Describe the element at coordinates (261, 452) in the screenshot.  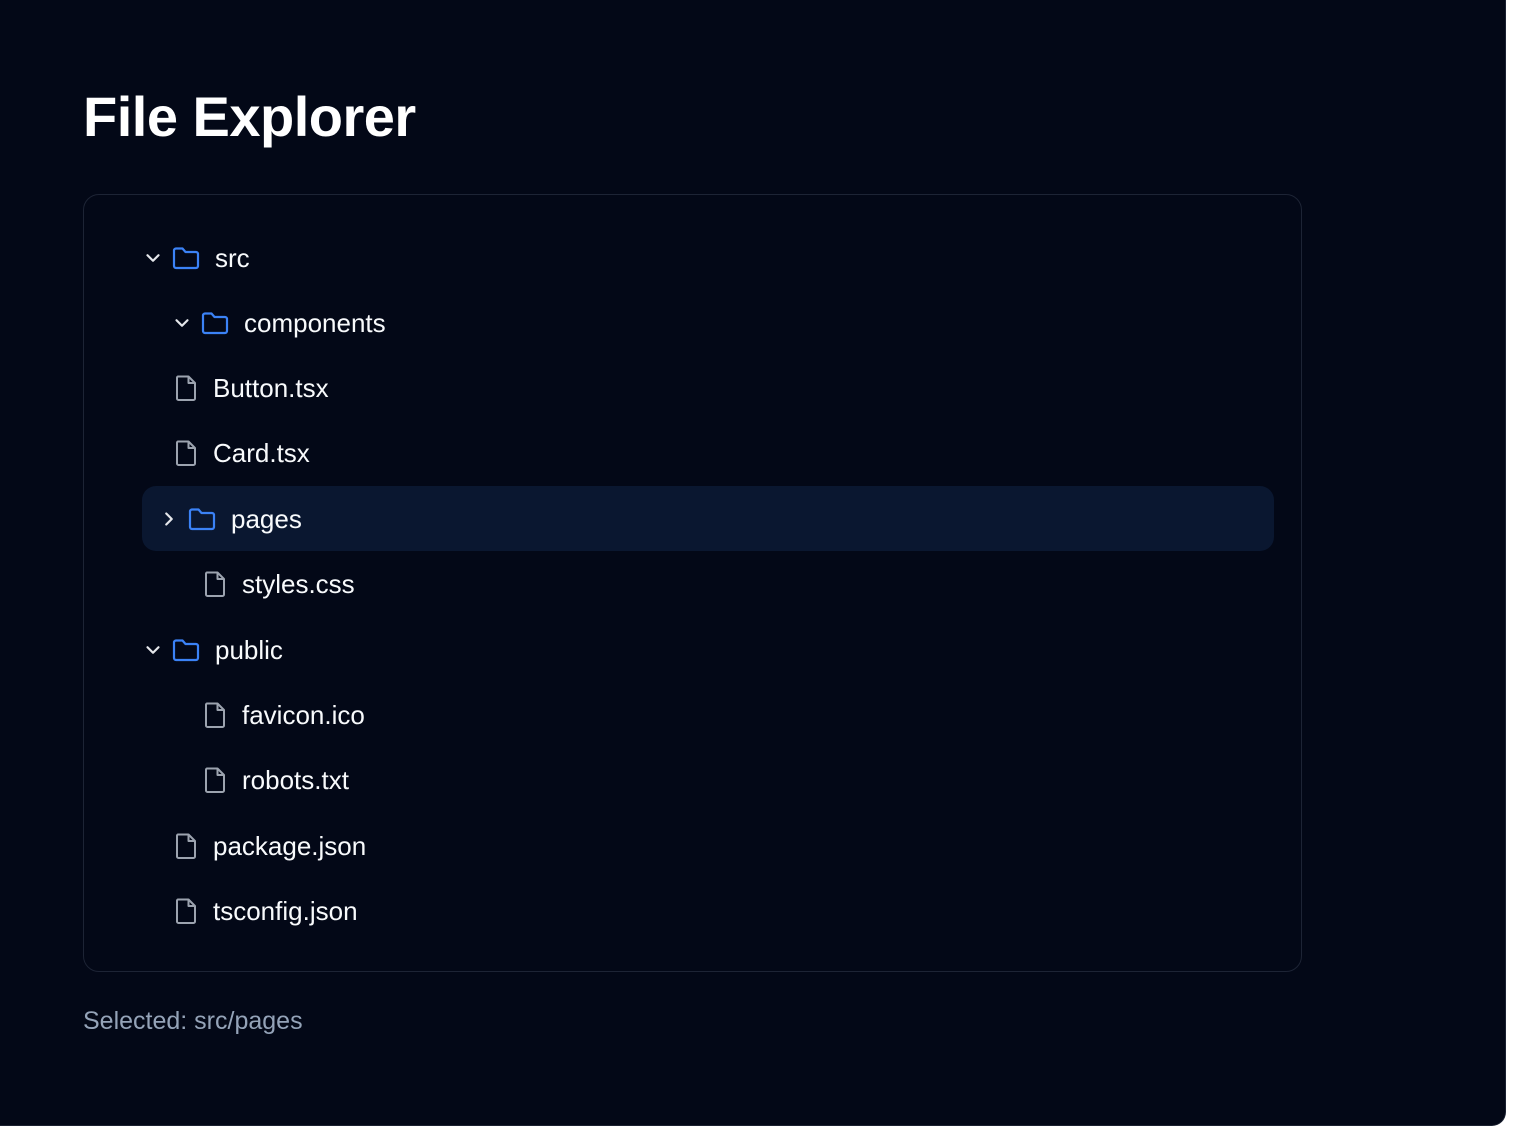
I see `tree-item-label: Card.tsx` at that location.